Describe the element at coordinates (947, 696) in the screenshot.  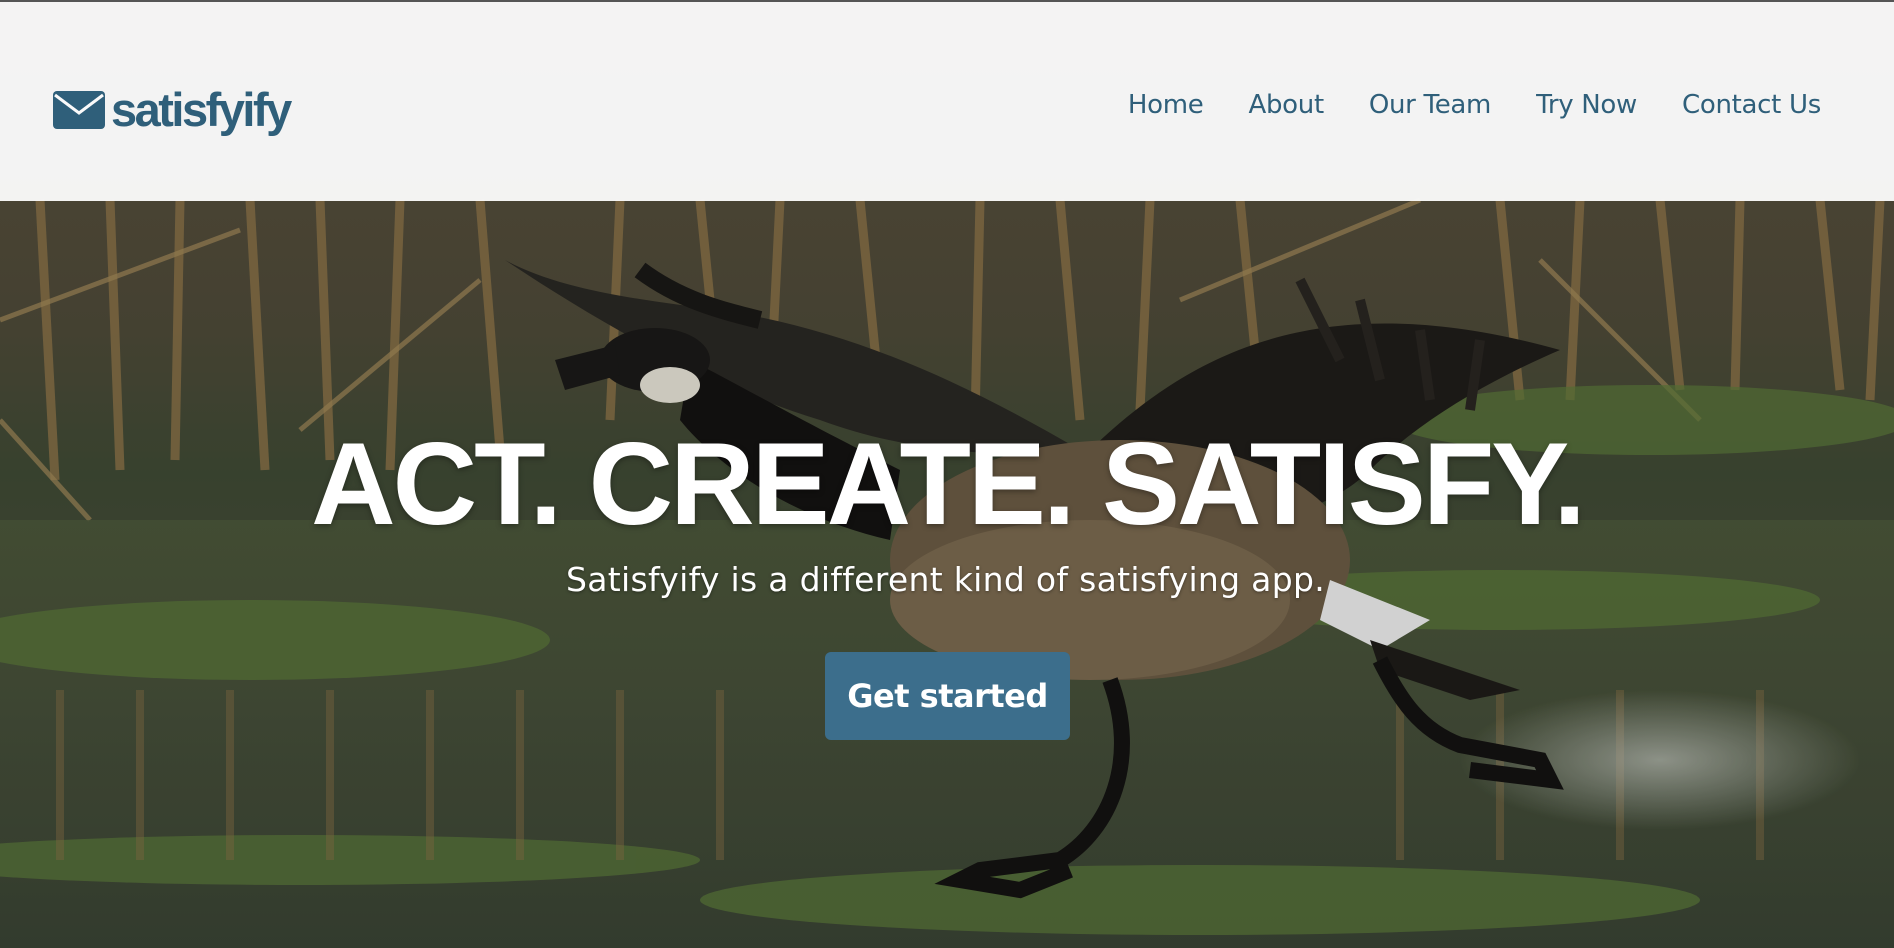
I see `get-started-button: Get started` at that location.